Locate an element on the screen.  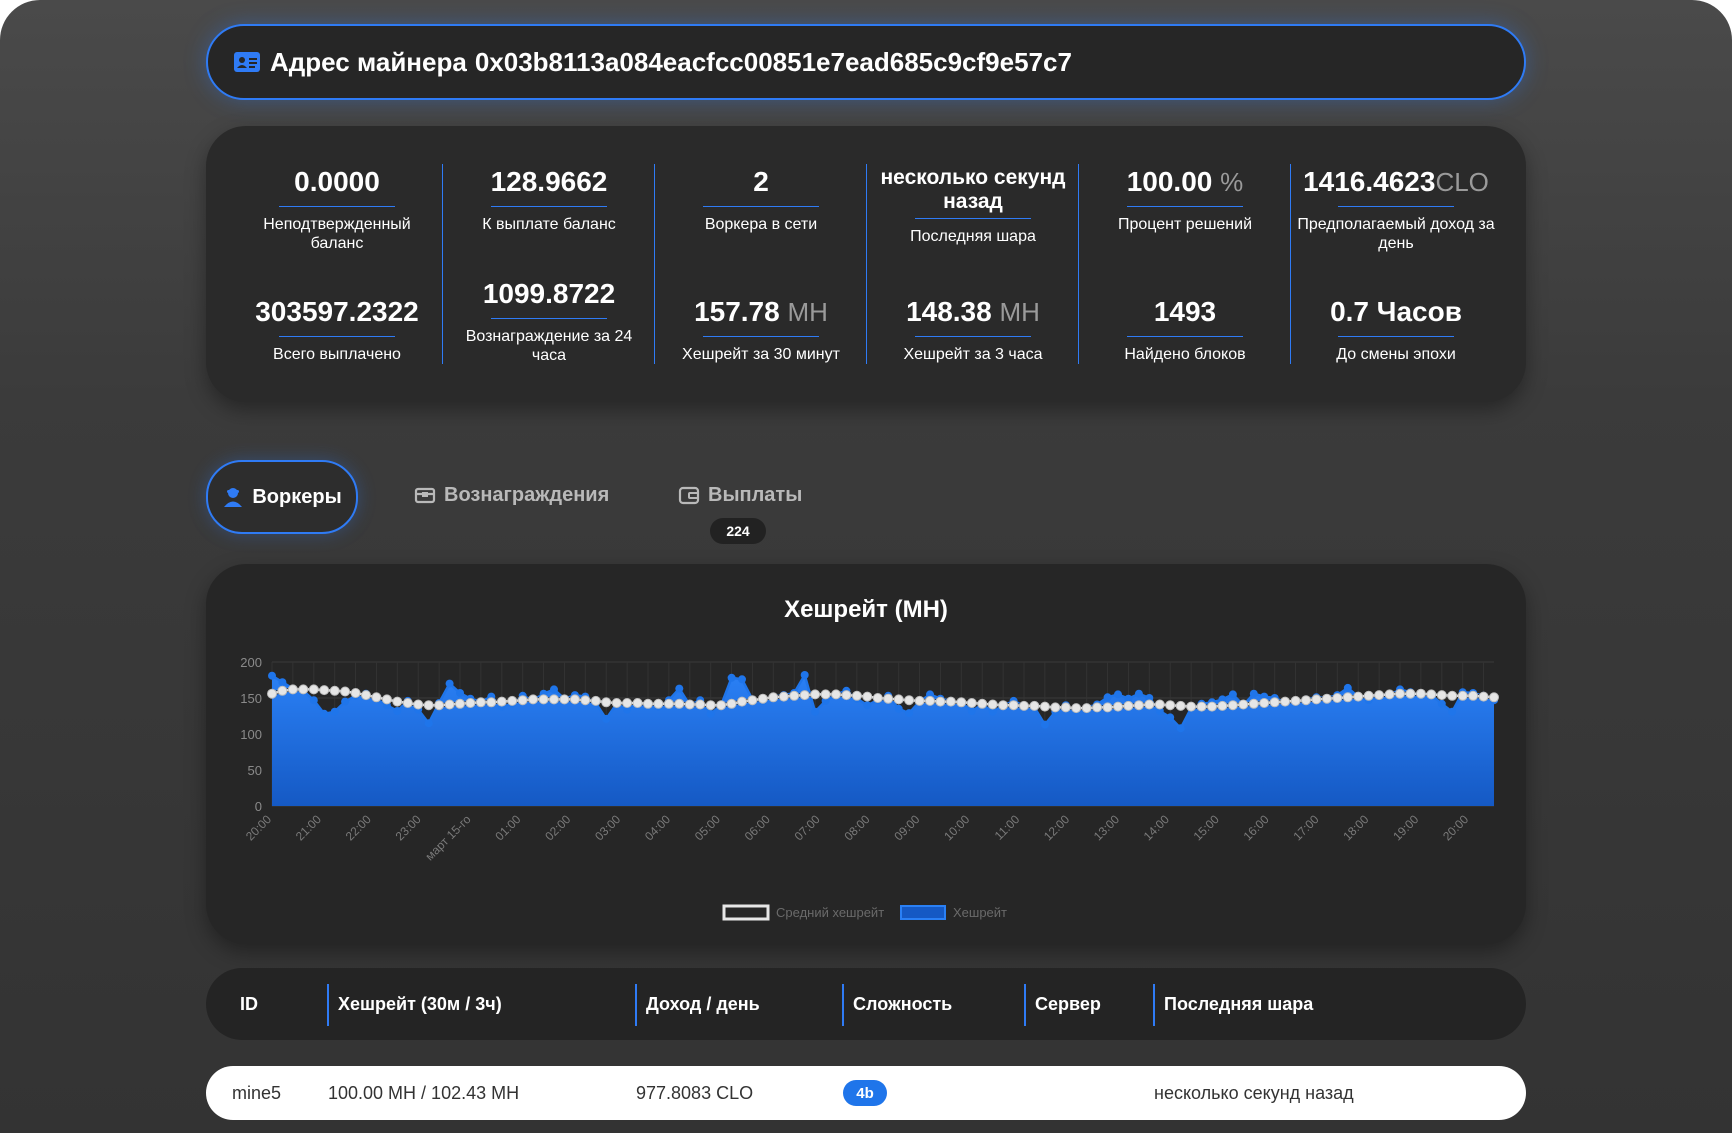
cell-income: 977.8083 CLO is located at coordinates (695, 1092).